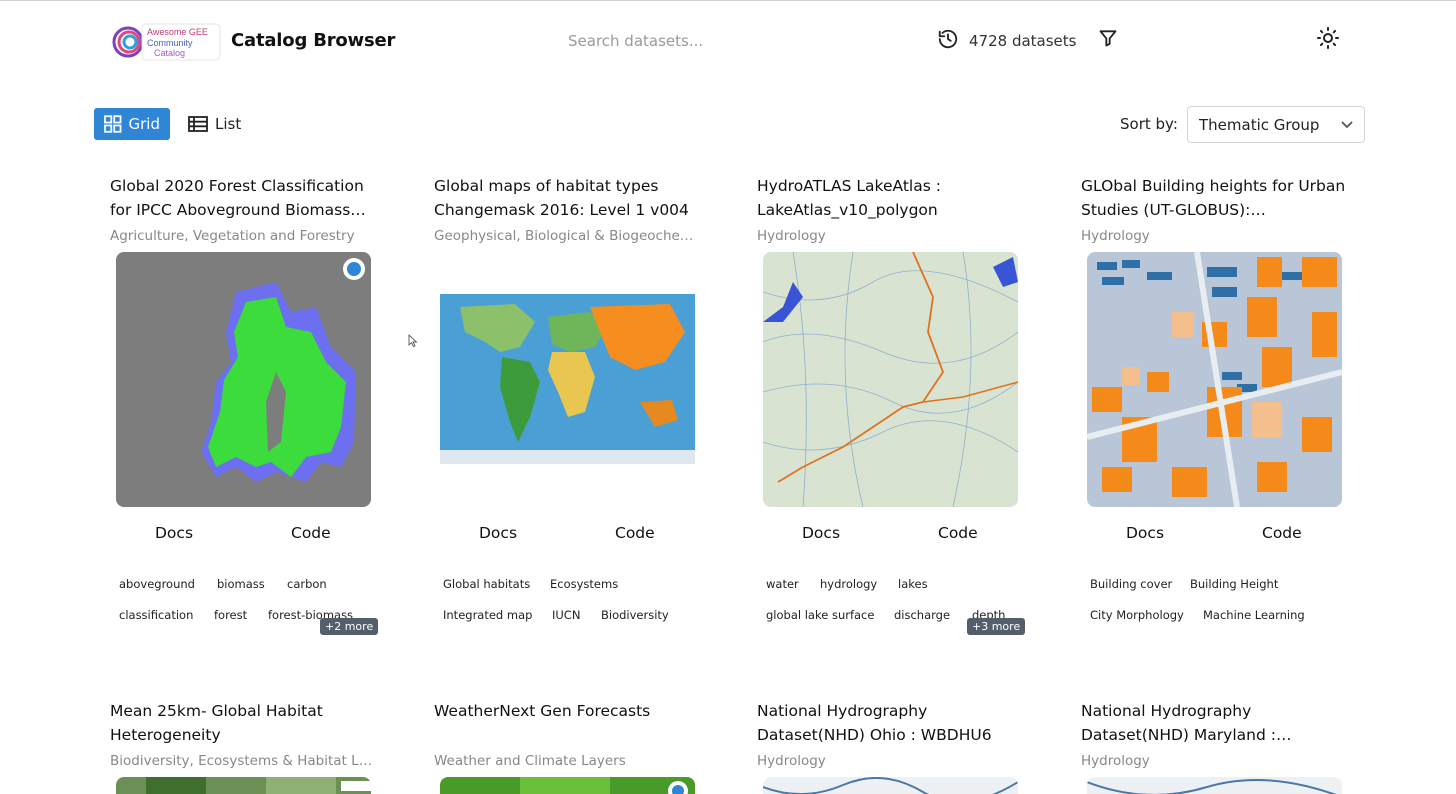 The image size is (1456, 794). What do you see at coordinates (635, 615) in the screenshot?
I see `tag: Biodiversity` at bounding box center [635, 615].